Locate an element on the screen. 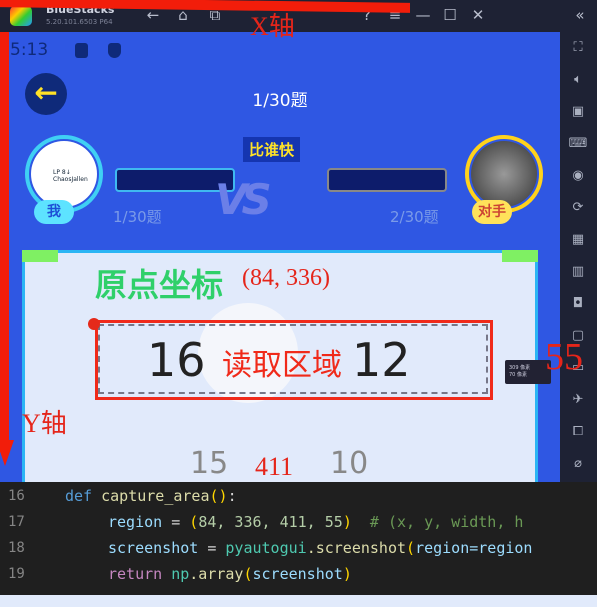  status-time: 5:13 is located at coordinates (29, 50).